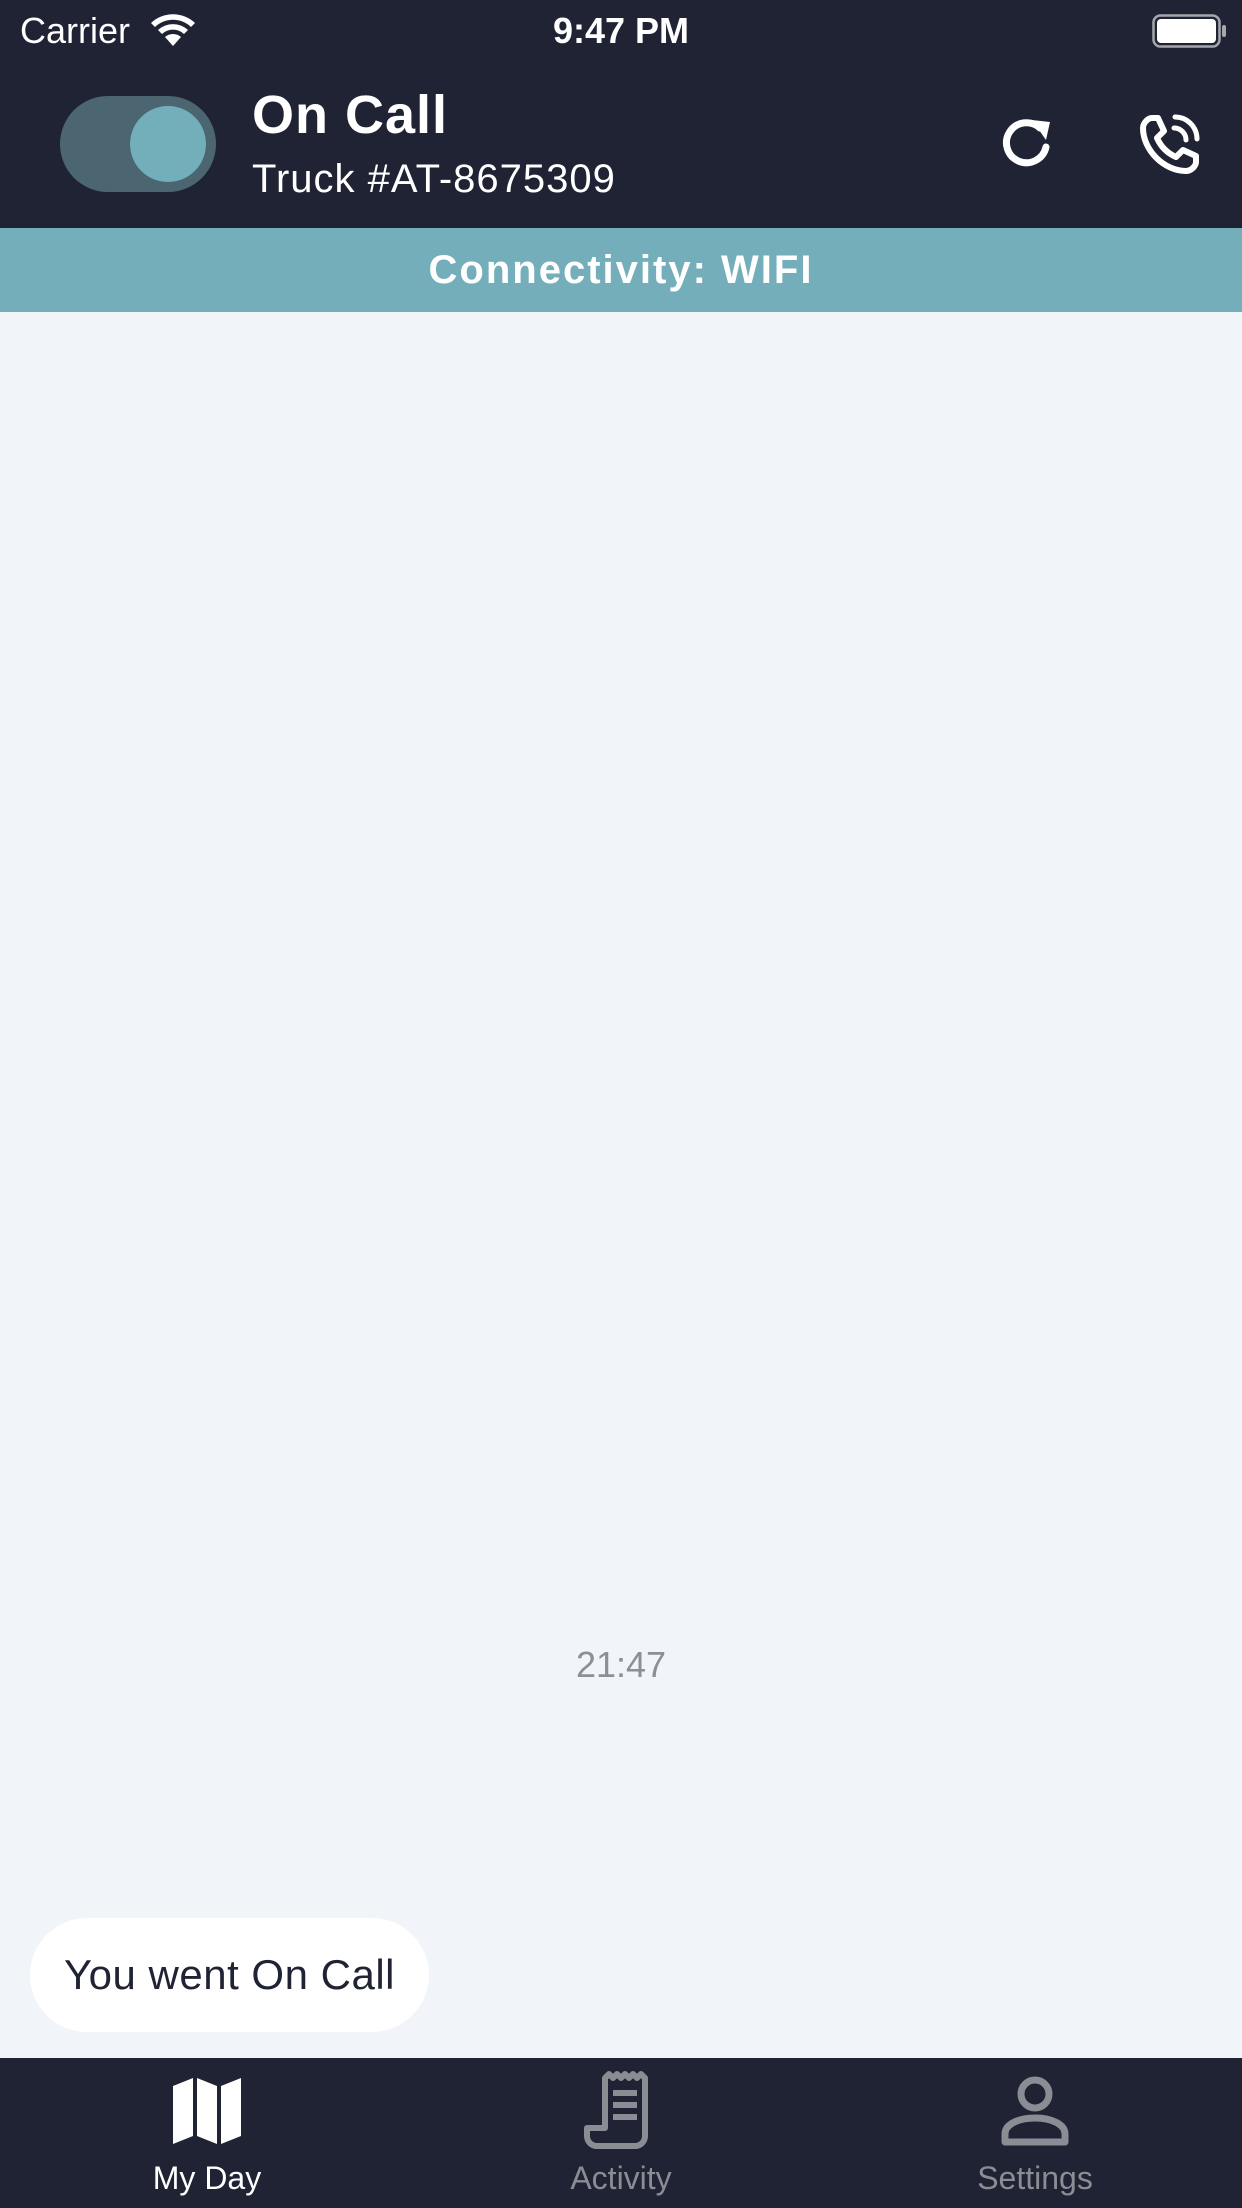 Image resolution: width=1242 pixels, height=2208 pixels. What do you see at coordinates (1189, 31) in the screenshot?
I see `battery-icon` at bounding box center [1189, 31].